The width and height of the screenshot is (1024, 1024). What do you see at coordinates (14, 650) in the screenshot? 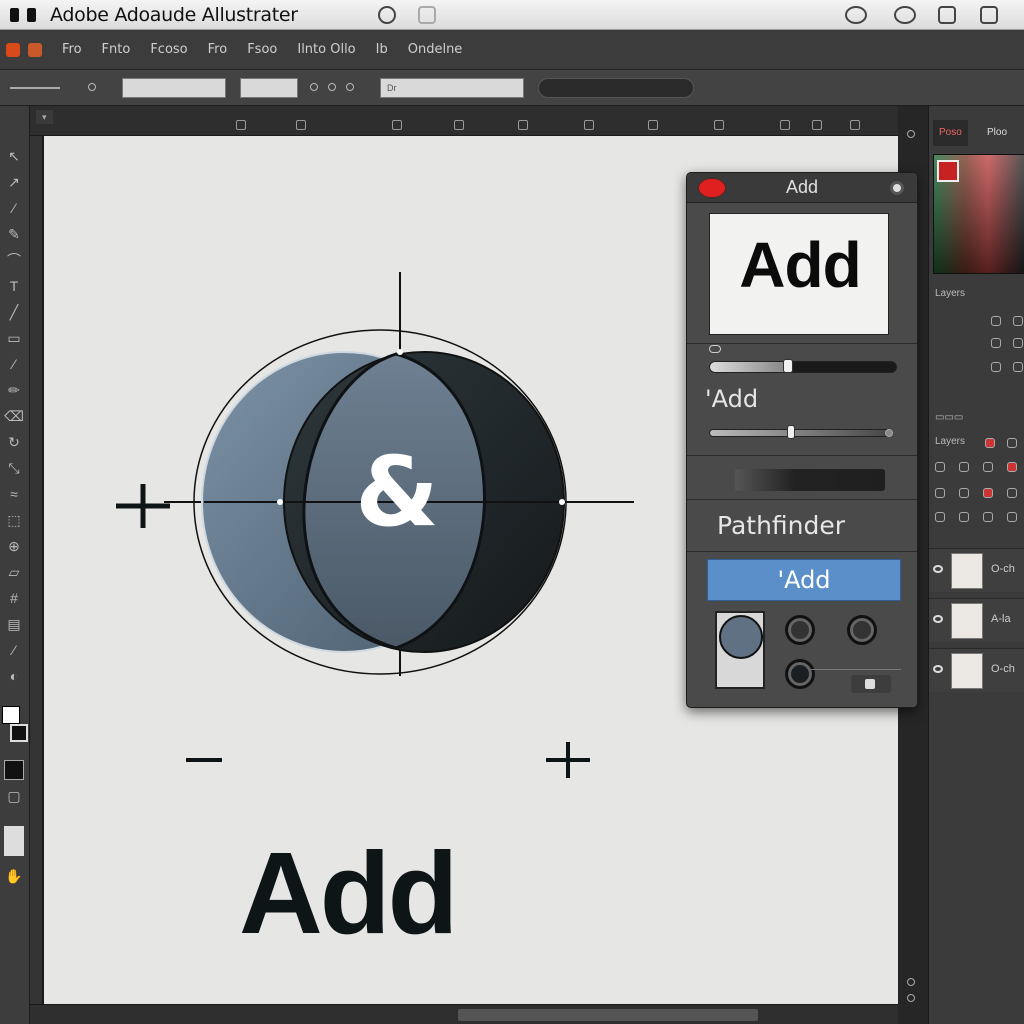
I see `eyedropper-tool-icon: ⁄` at bounding box center [14, 650].